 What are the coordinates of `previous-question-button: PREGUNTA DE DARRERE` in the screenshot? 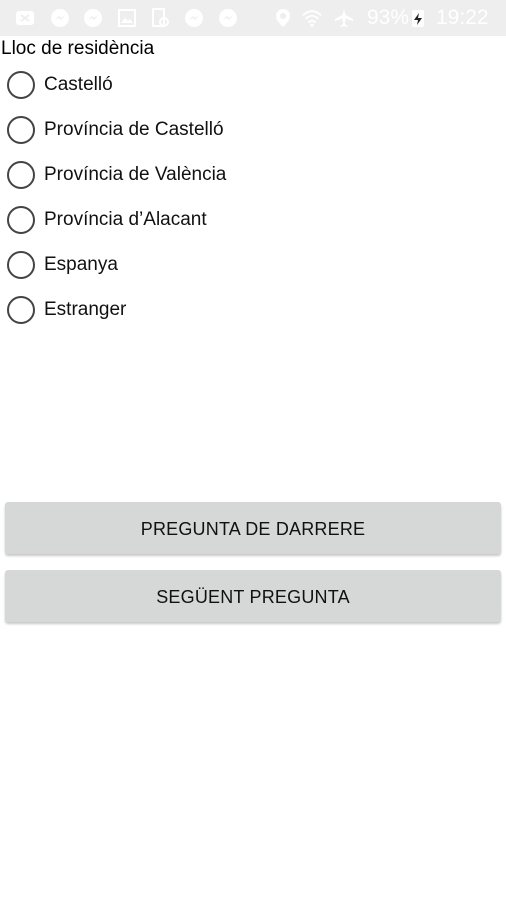 It's located at (253, 528).